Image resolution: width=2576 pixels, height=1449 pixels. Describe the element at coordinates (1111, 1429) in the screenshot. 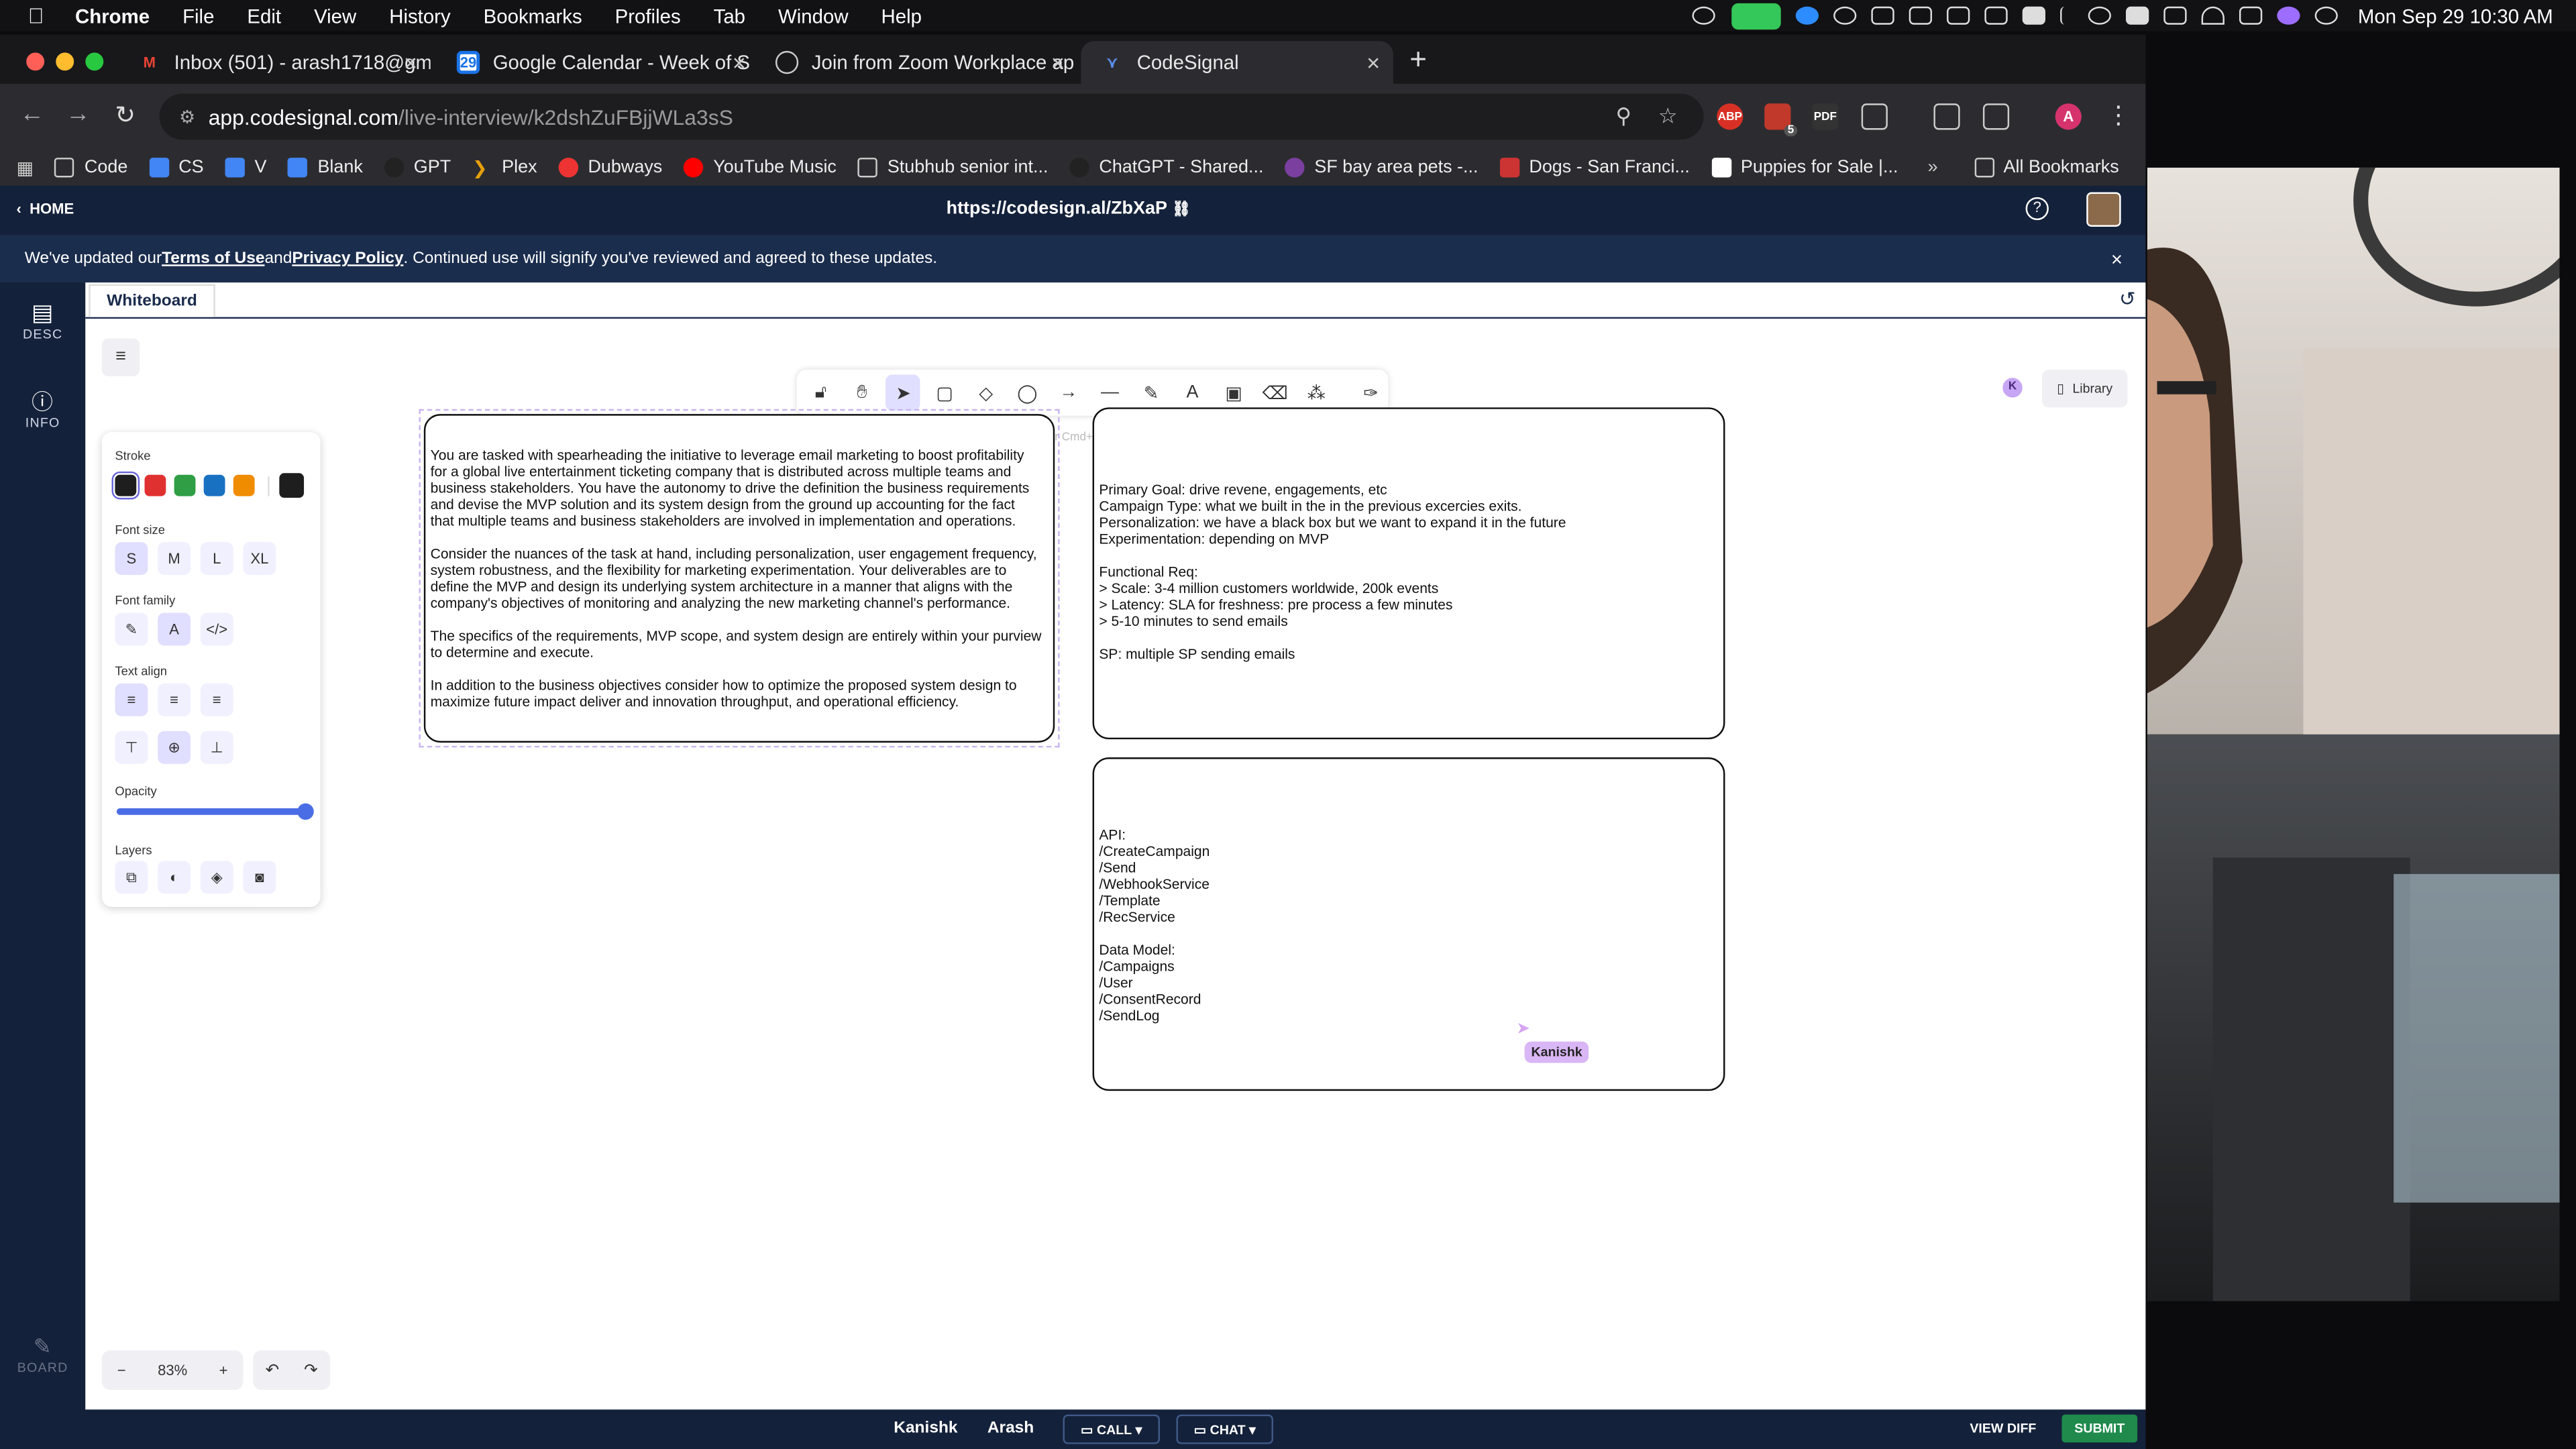

I see `call-button: ▭ CALL ▾` at that location.